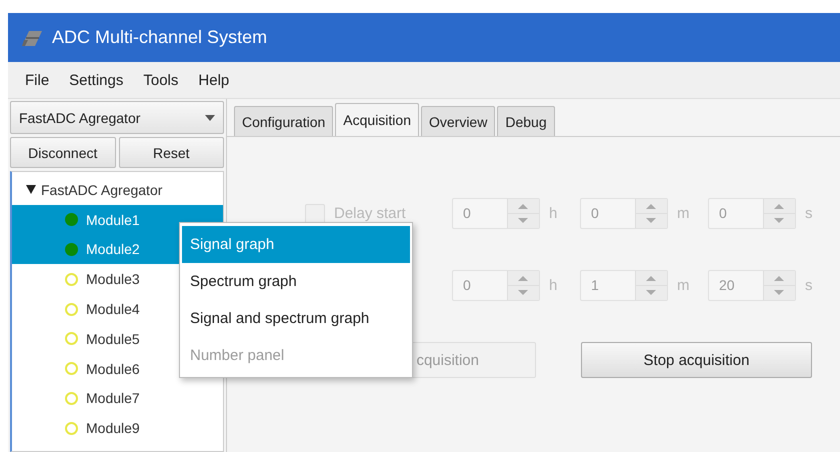 This screenshot has height=452, width=840. I want to click on menu-item: Help, so click(213, 80).